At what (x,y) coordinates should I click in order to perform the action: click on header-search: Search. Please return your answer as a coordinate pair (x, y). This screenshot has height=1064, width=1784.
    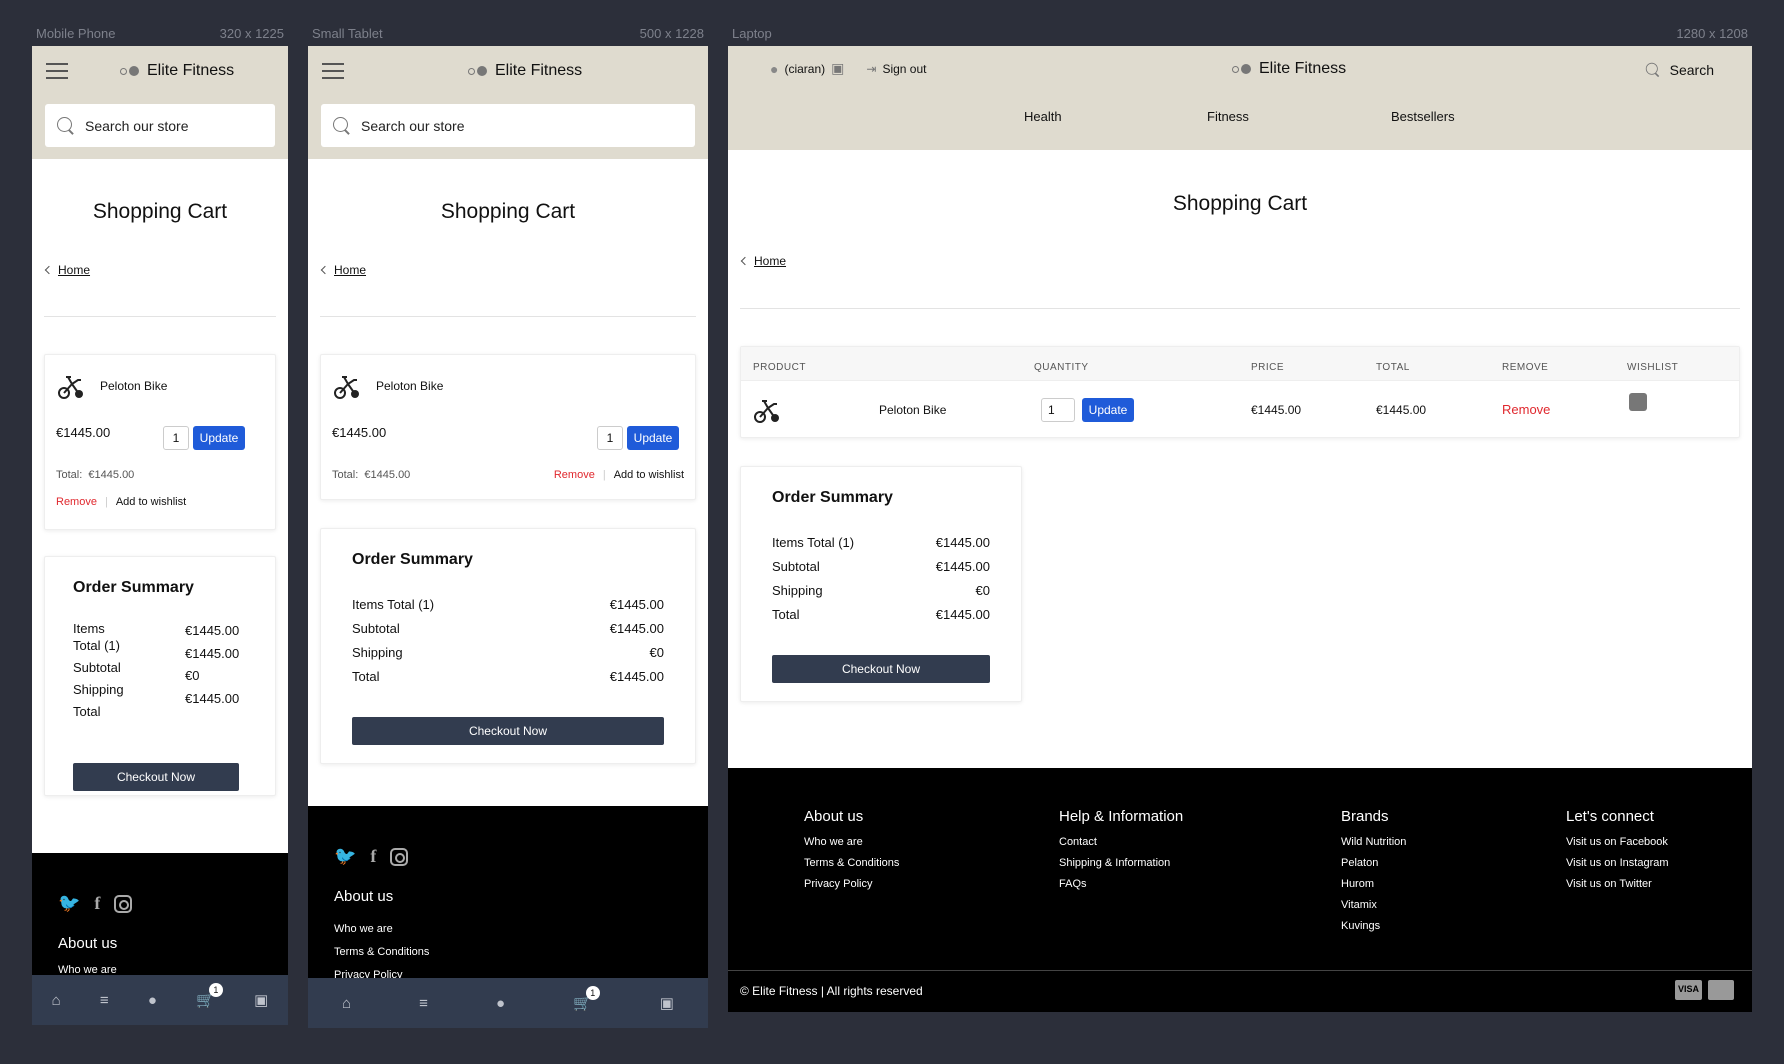
    Looking at the image, I should click on (1679, 70).